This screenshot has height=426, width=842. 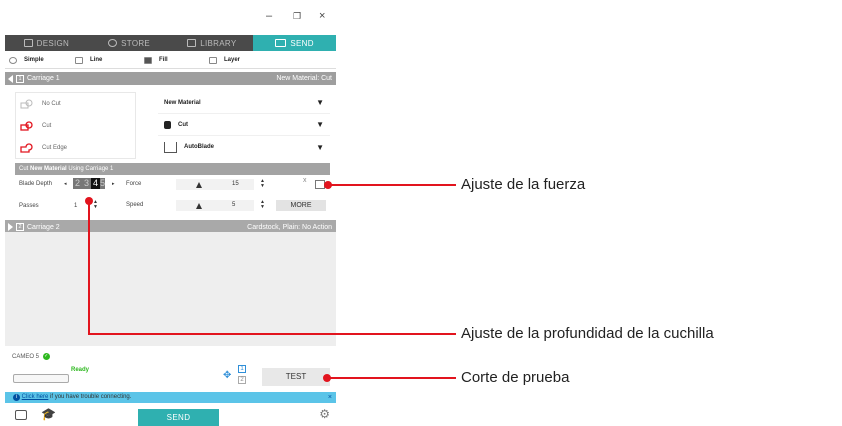 I want to click on carriage-number: 1, so click(x=20, y=78).